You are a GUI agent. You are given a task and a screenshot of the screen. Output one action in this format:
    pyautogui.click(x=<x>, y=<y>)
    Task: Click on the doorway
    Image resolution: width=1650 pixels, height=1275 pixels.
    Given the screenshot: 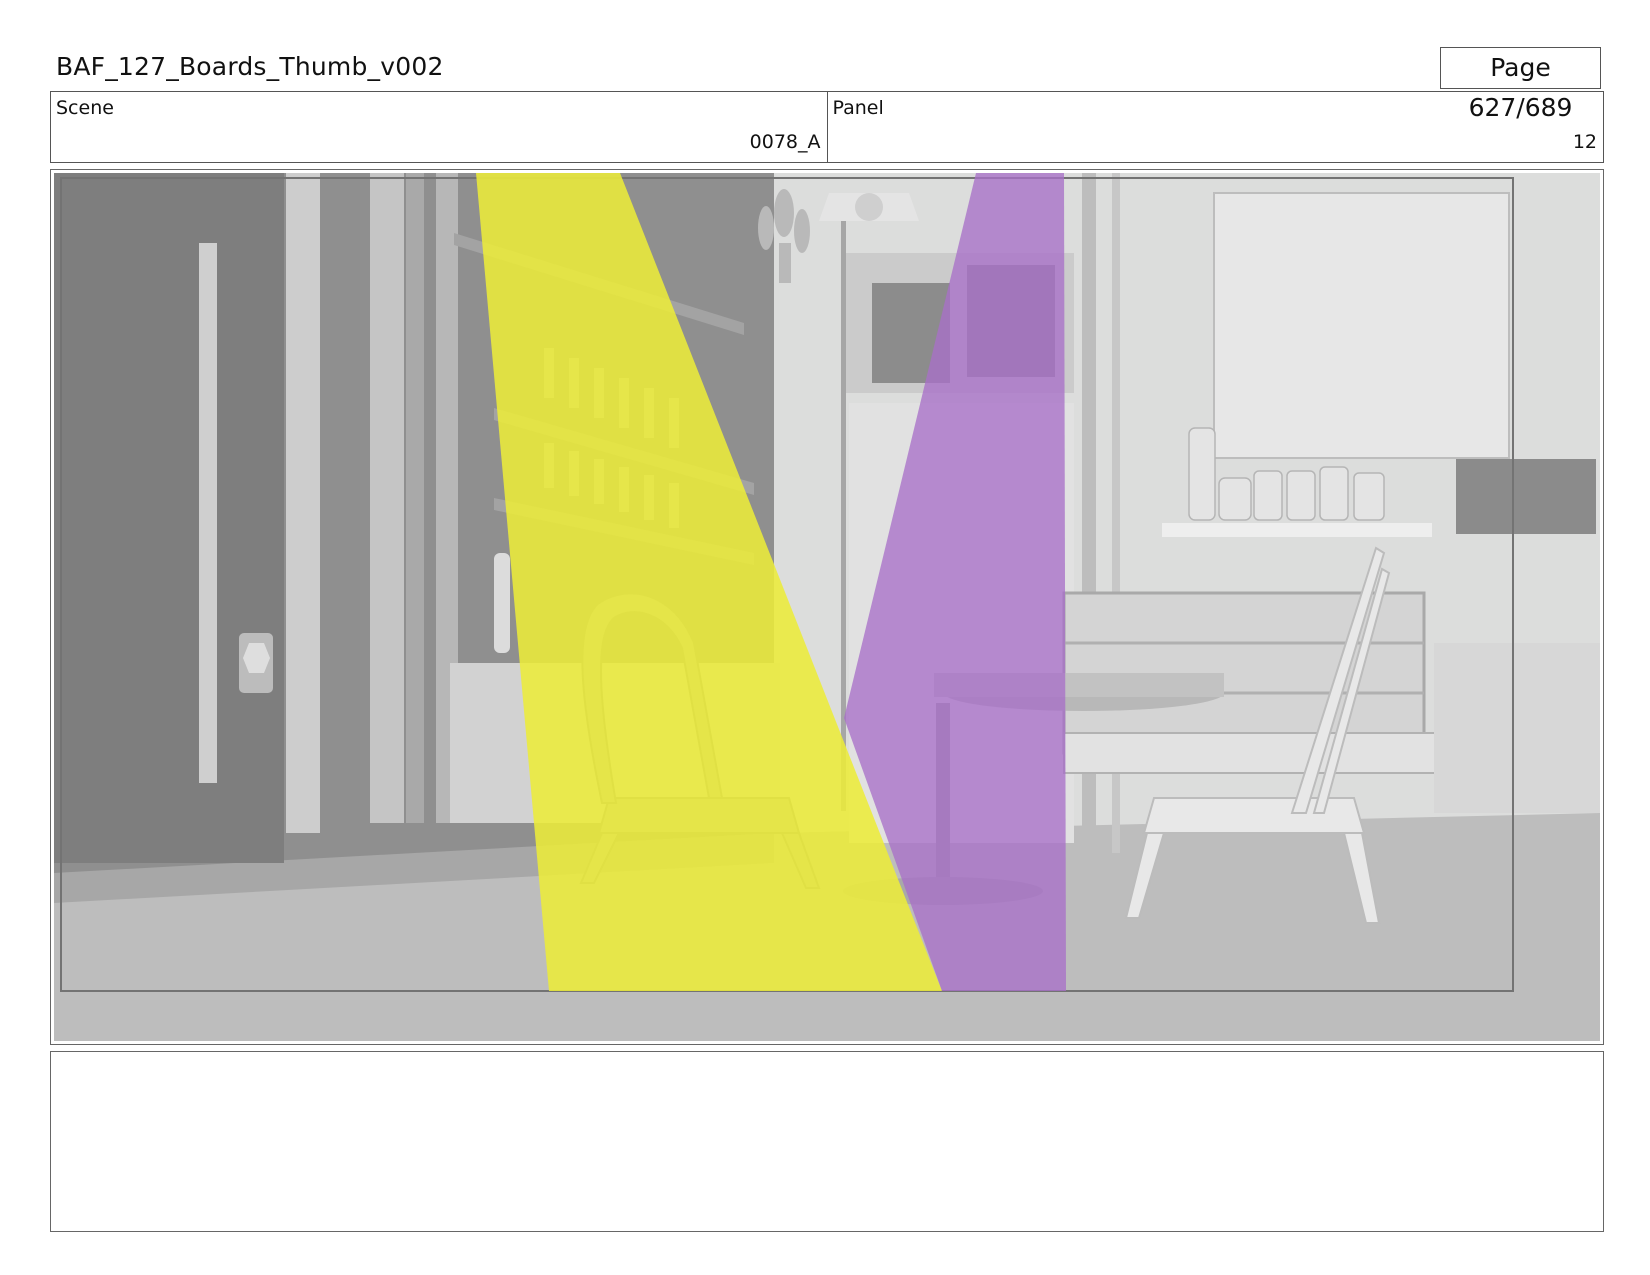 What is the action you would take?
    pyautogui.click(x=169, y=518)
    